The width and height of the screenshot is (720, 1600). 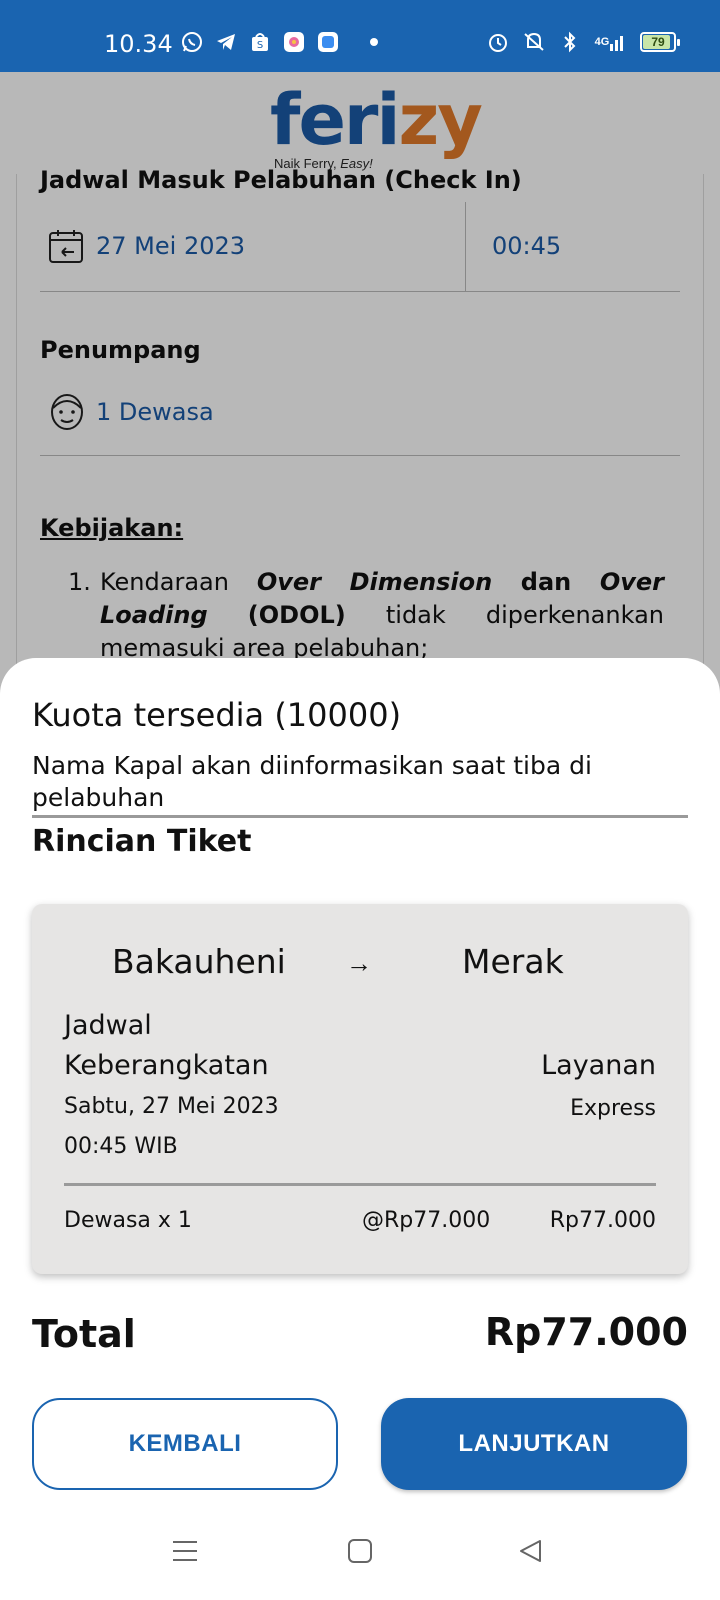 I want to click on battery-icon: 79, so click(x=660, y=42).